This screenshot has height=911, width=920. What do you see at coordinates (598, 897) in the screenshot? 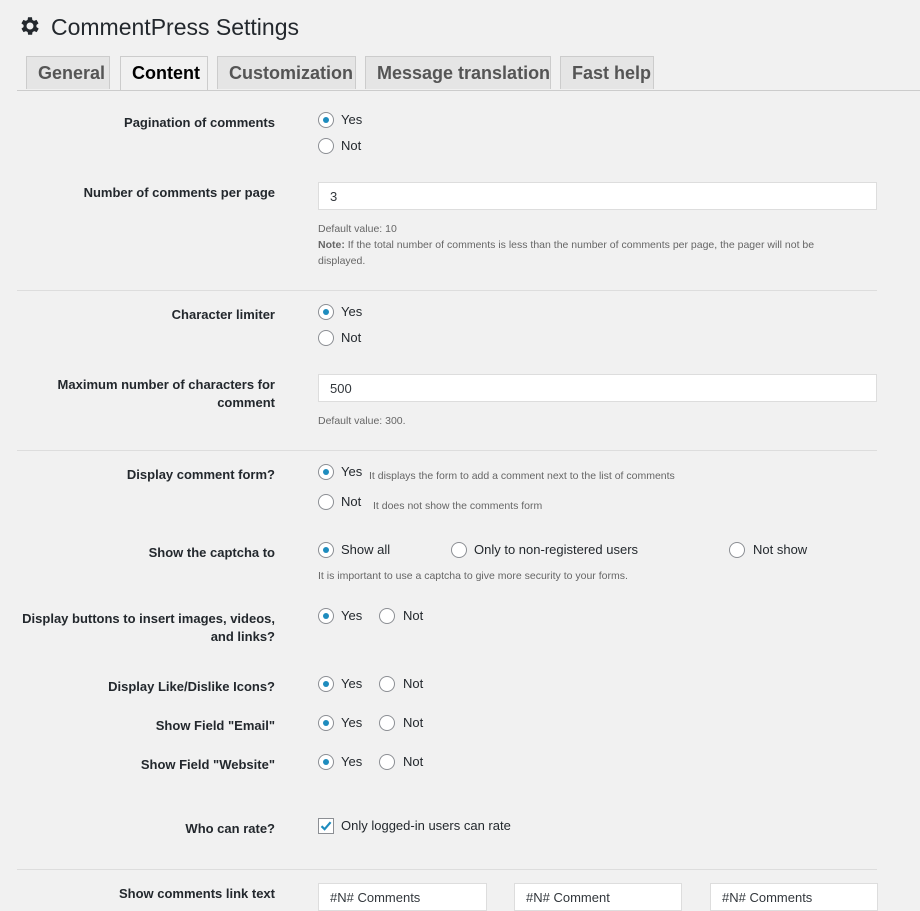
I see `link-text-singular-input` at bounding box center [598, 897].